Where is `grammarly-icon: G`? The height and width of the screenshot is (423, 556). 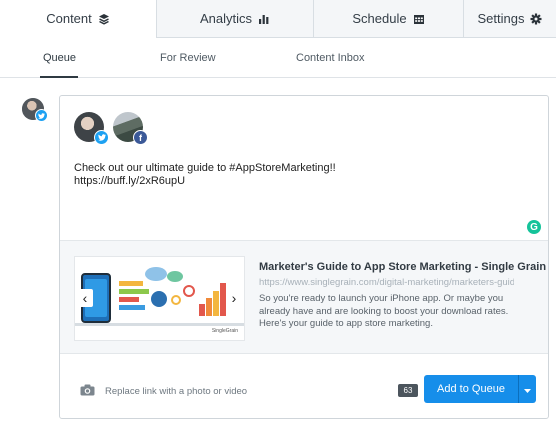
grammarly-icon: G is located at coordinates (534, 227).